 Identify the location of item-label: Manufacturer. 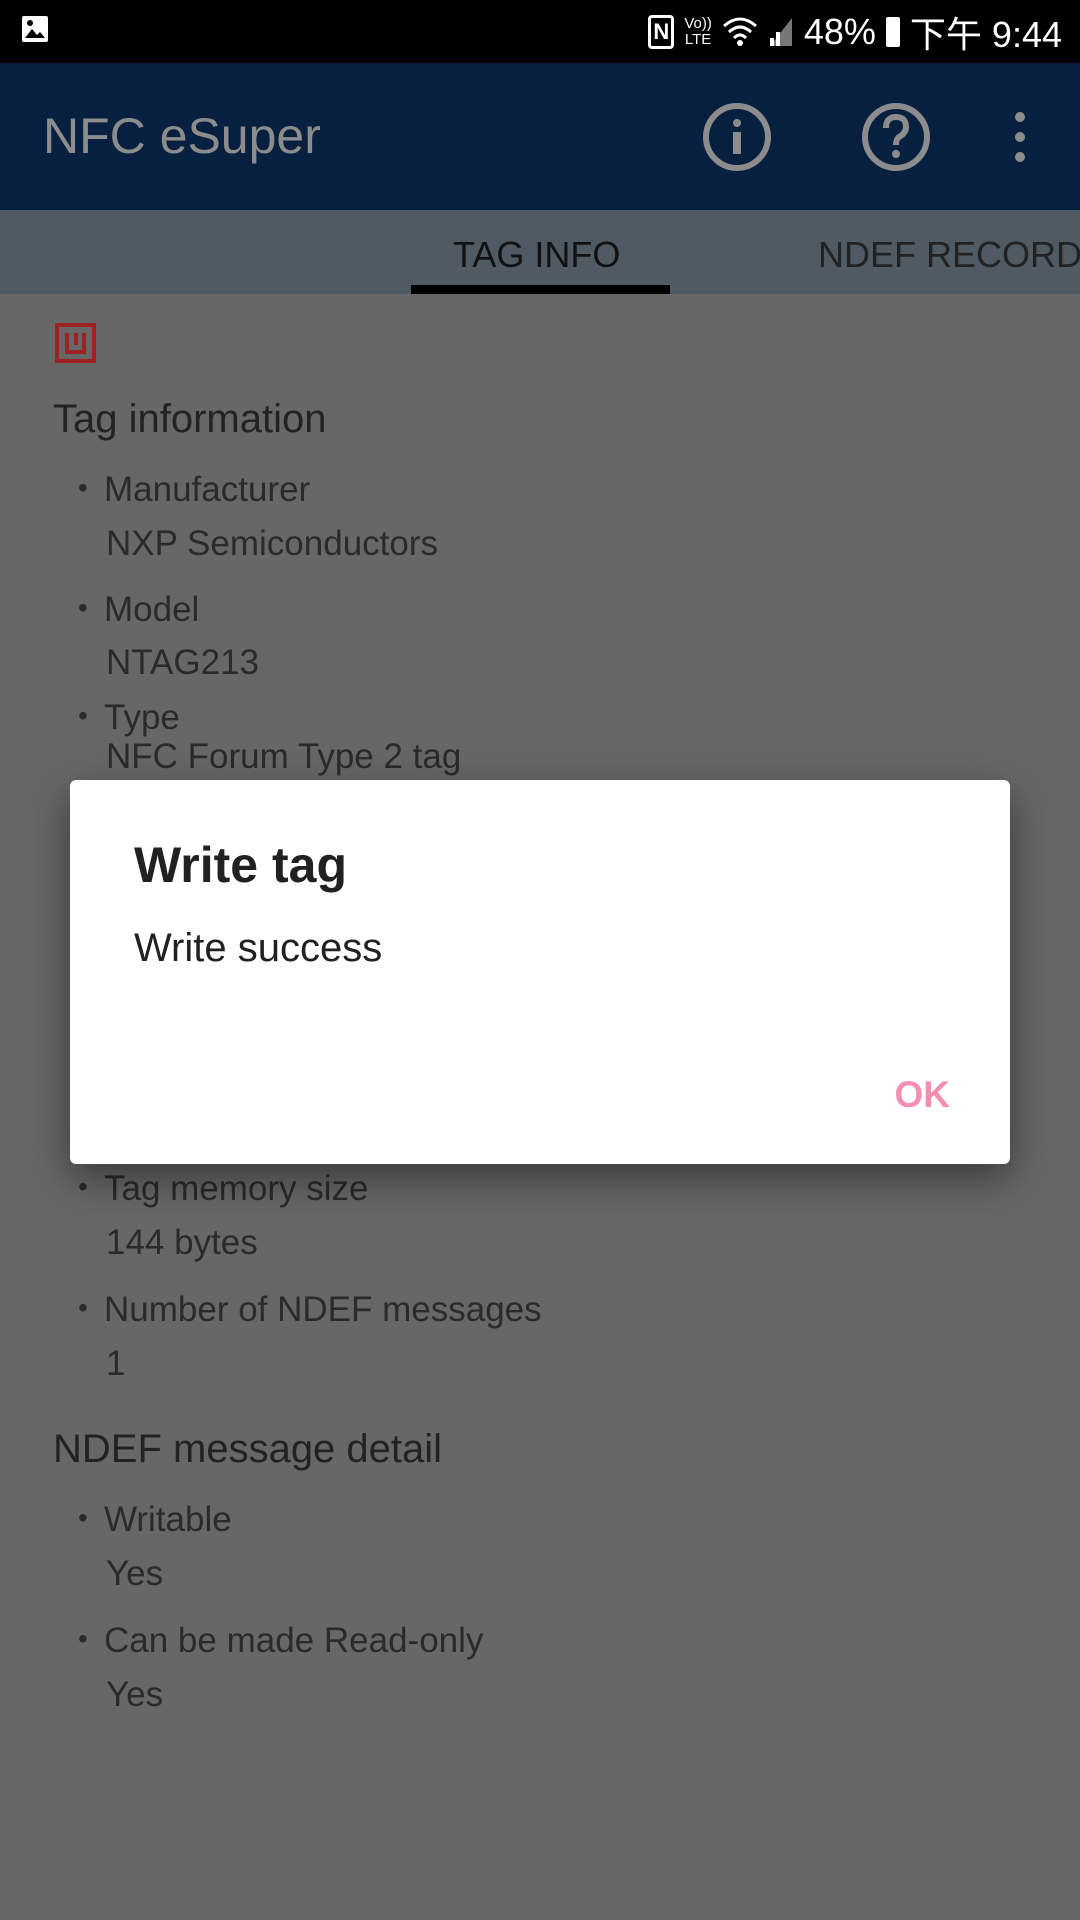
(207, 489).